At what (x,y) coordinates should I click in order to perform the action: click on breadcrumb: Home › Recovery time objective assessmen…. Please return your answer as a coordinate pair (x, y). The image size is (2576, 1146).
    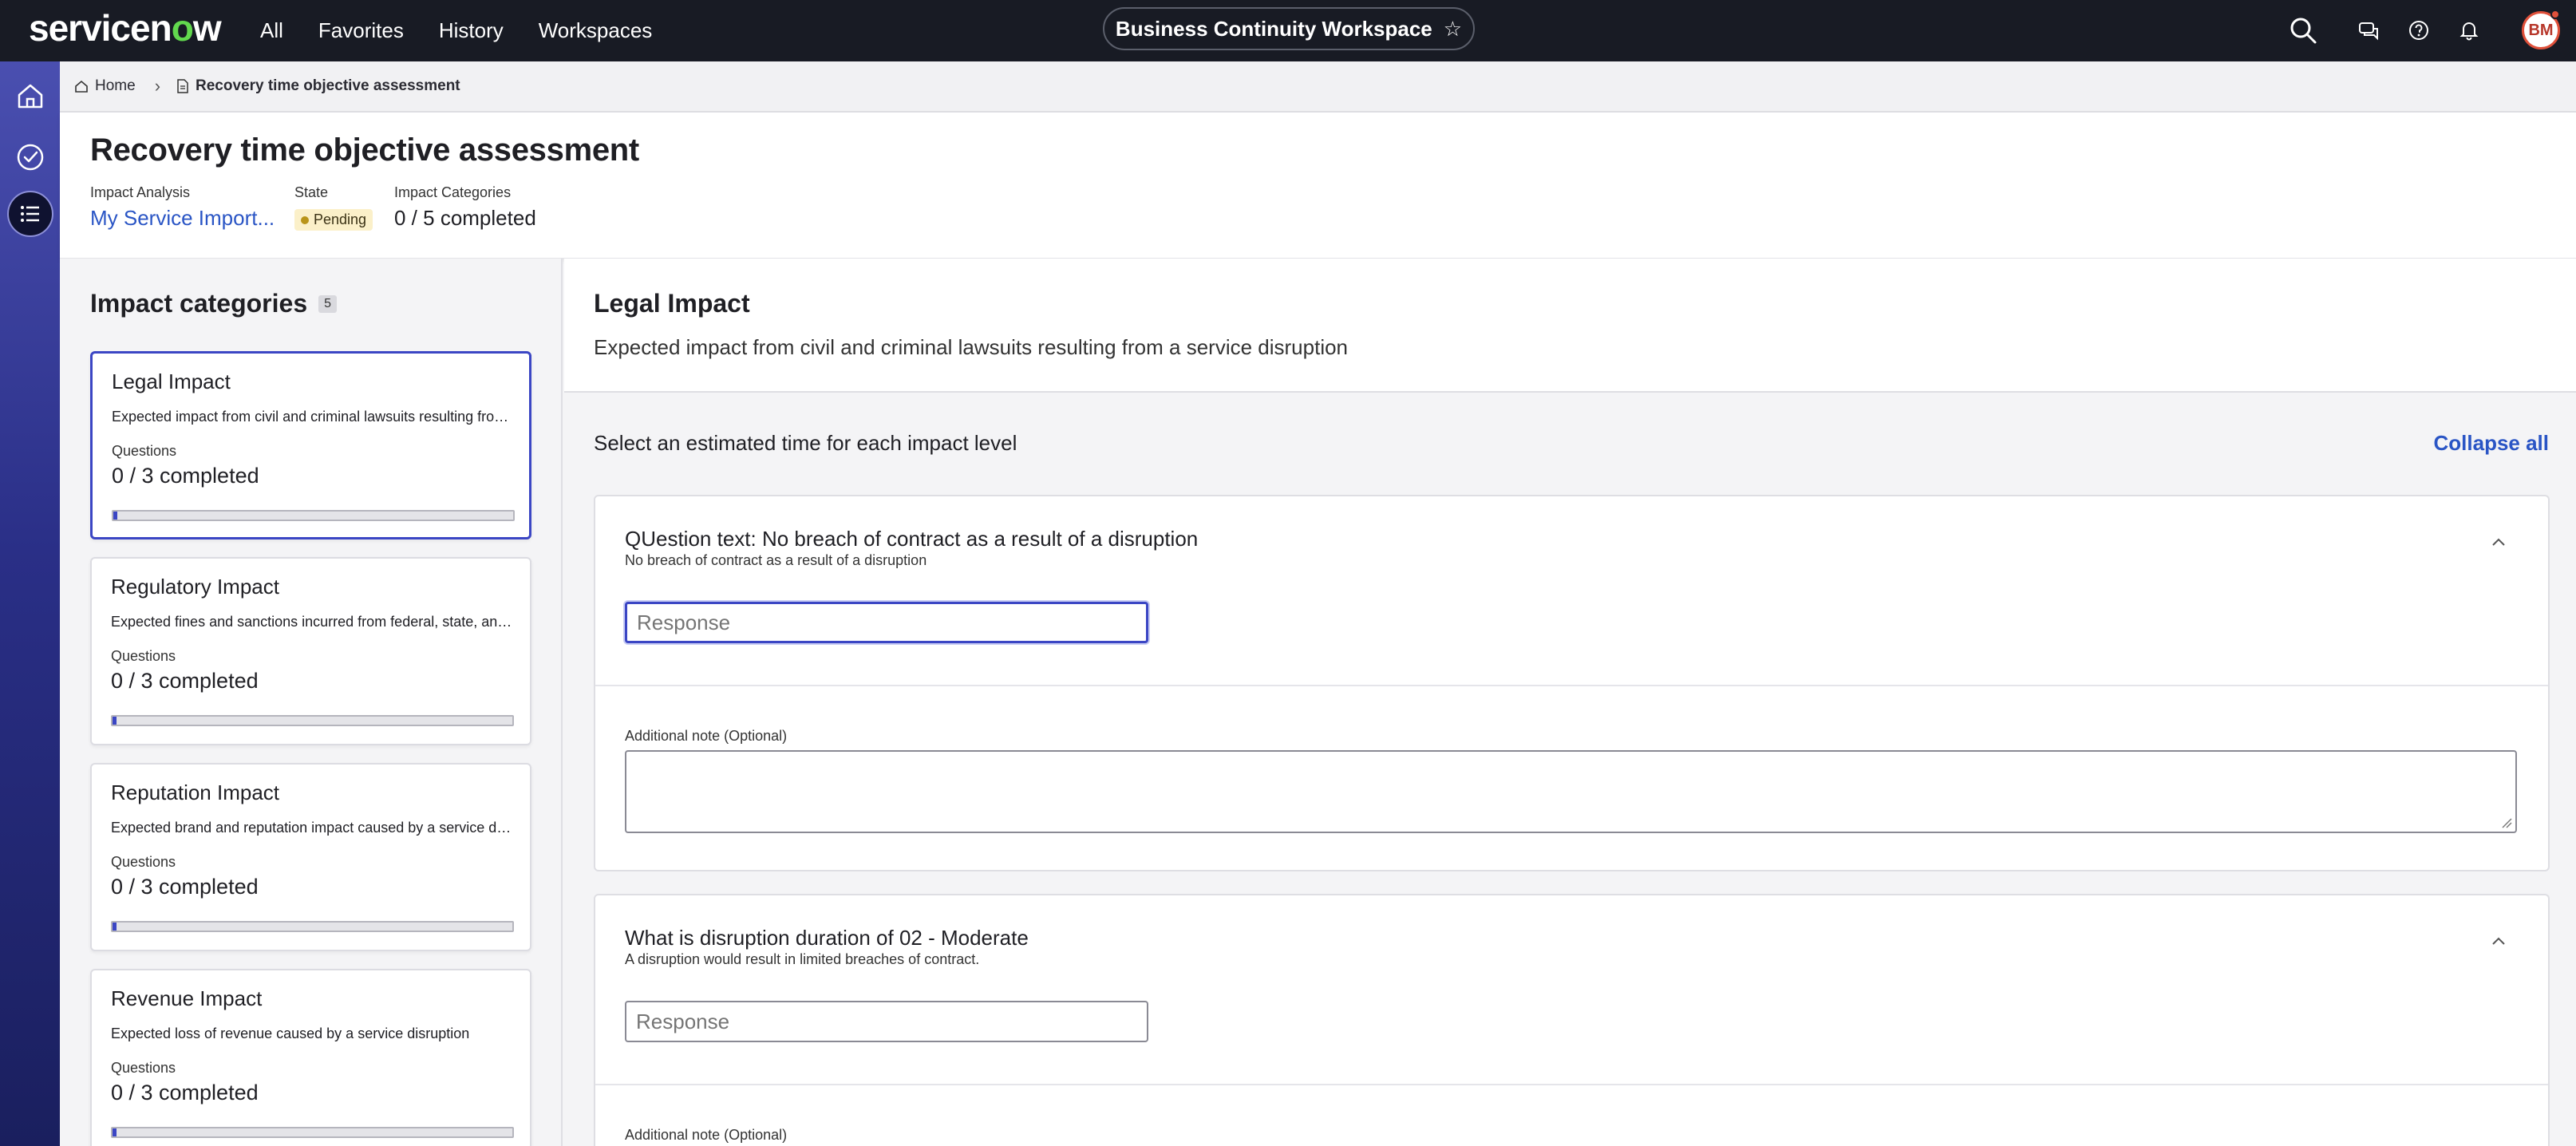
    Looking at the image, I should click on (1318, 87).